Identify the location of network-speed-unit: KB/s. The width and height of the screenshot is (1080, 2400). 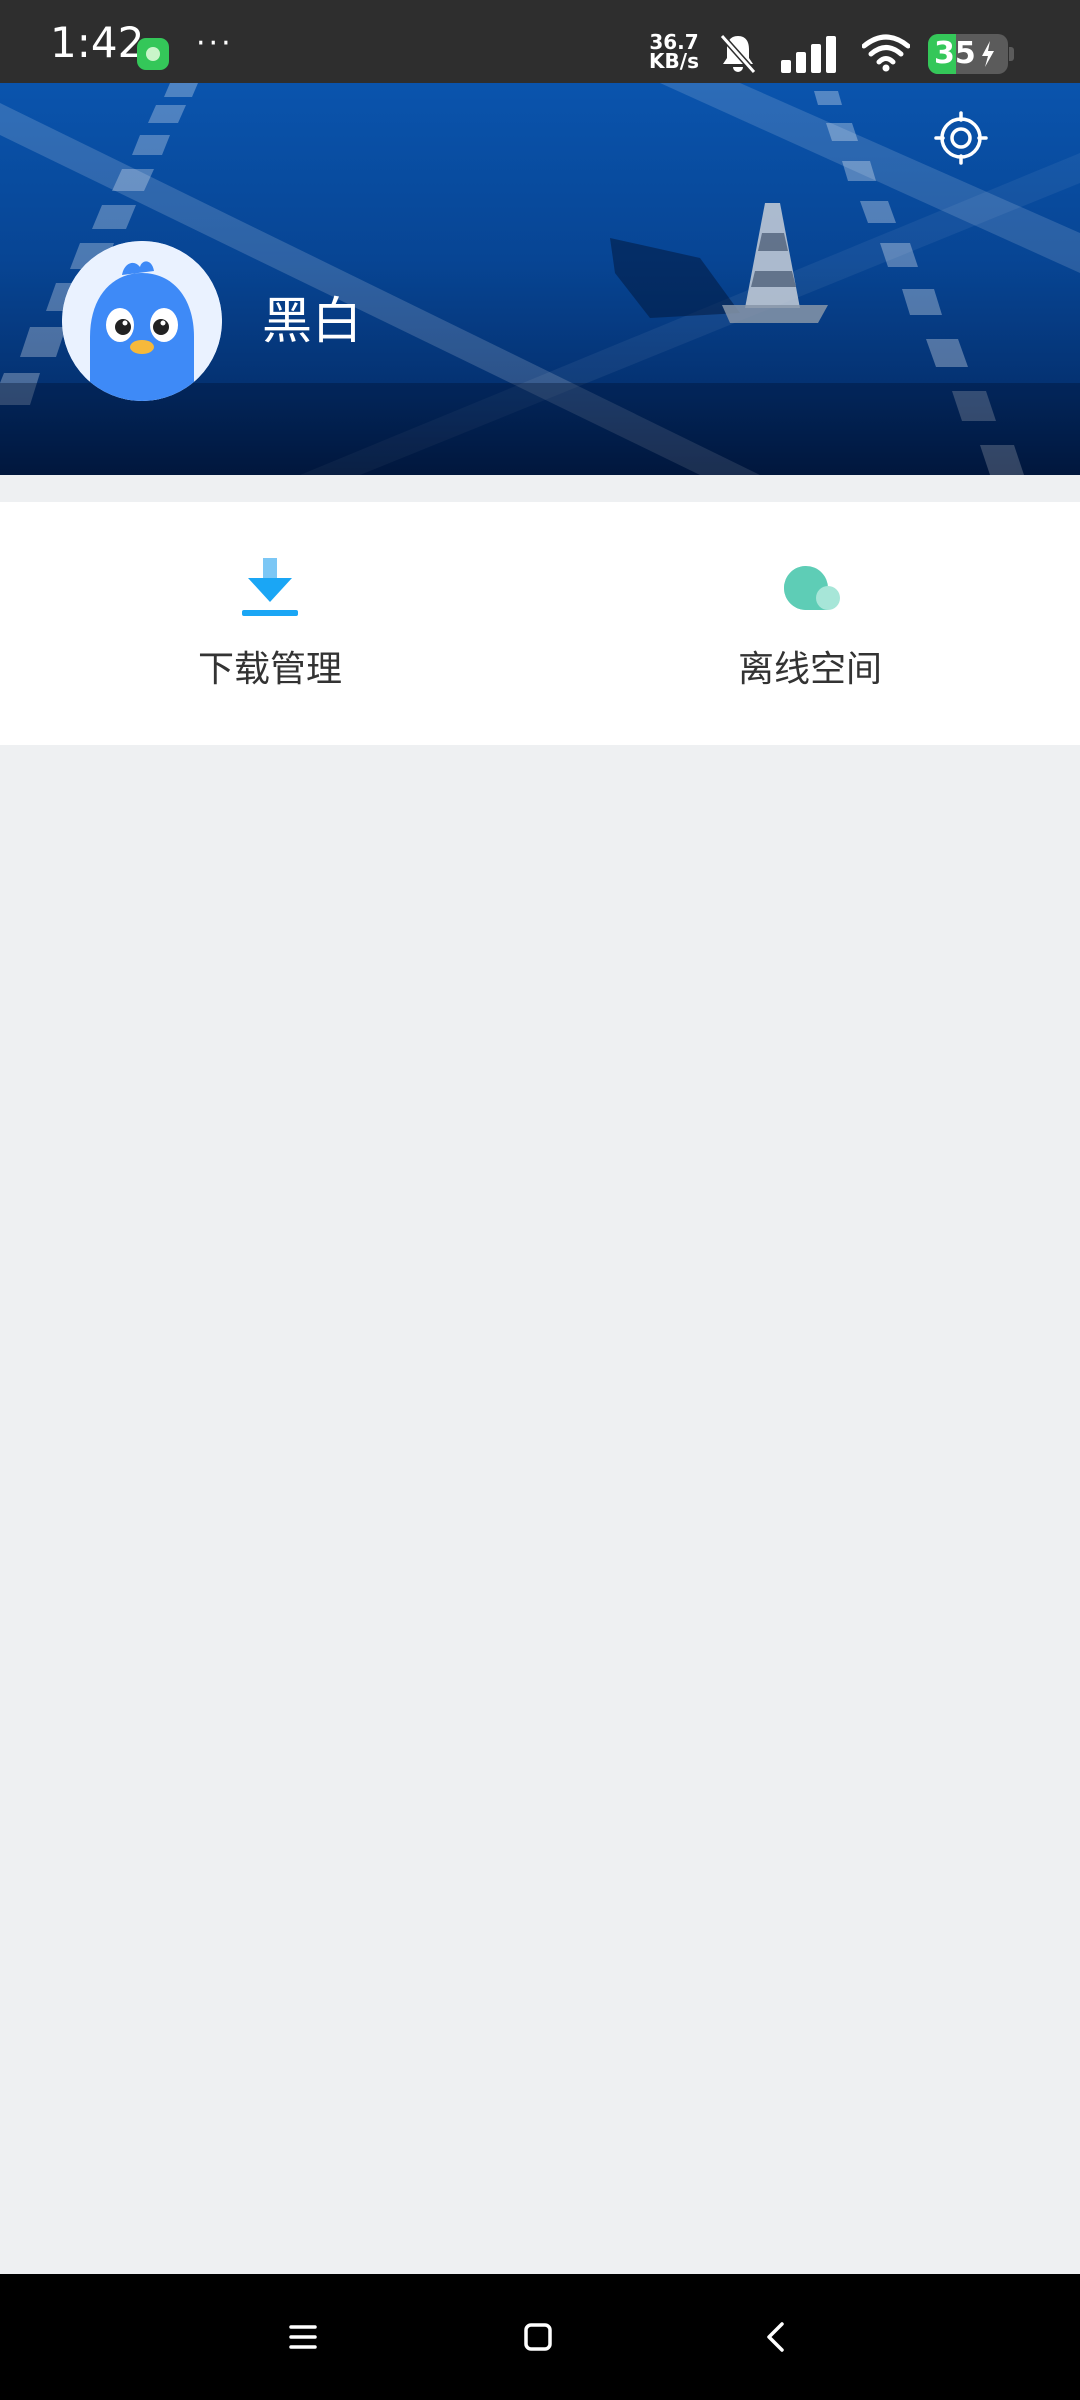
(674, 61).